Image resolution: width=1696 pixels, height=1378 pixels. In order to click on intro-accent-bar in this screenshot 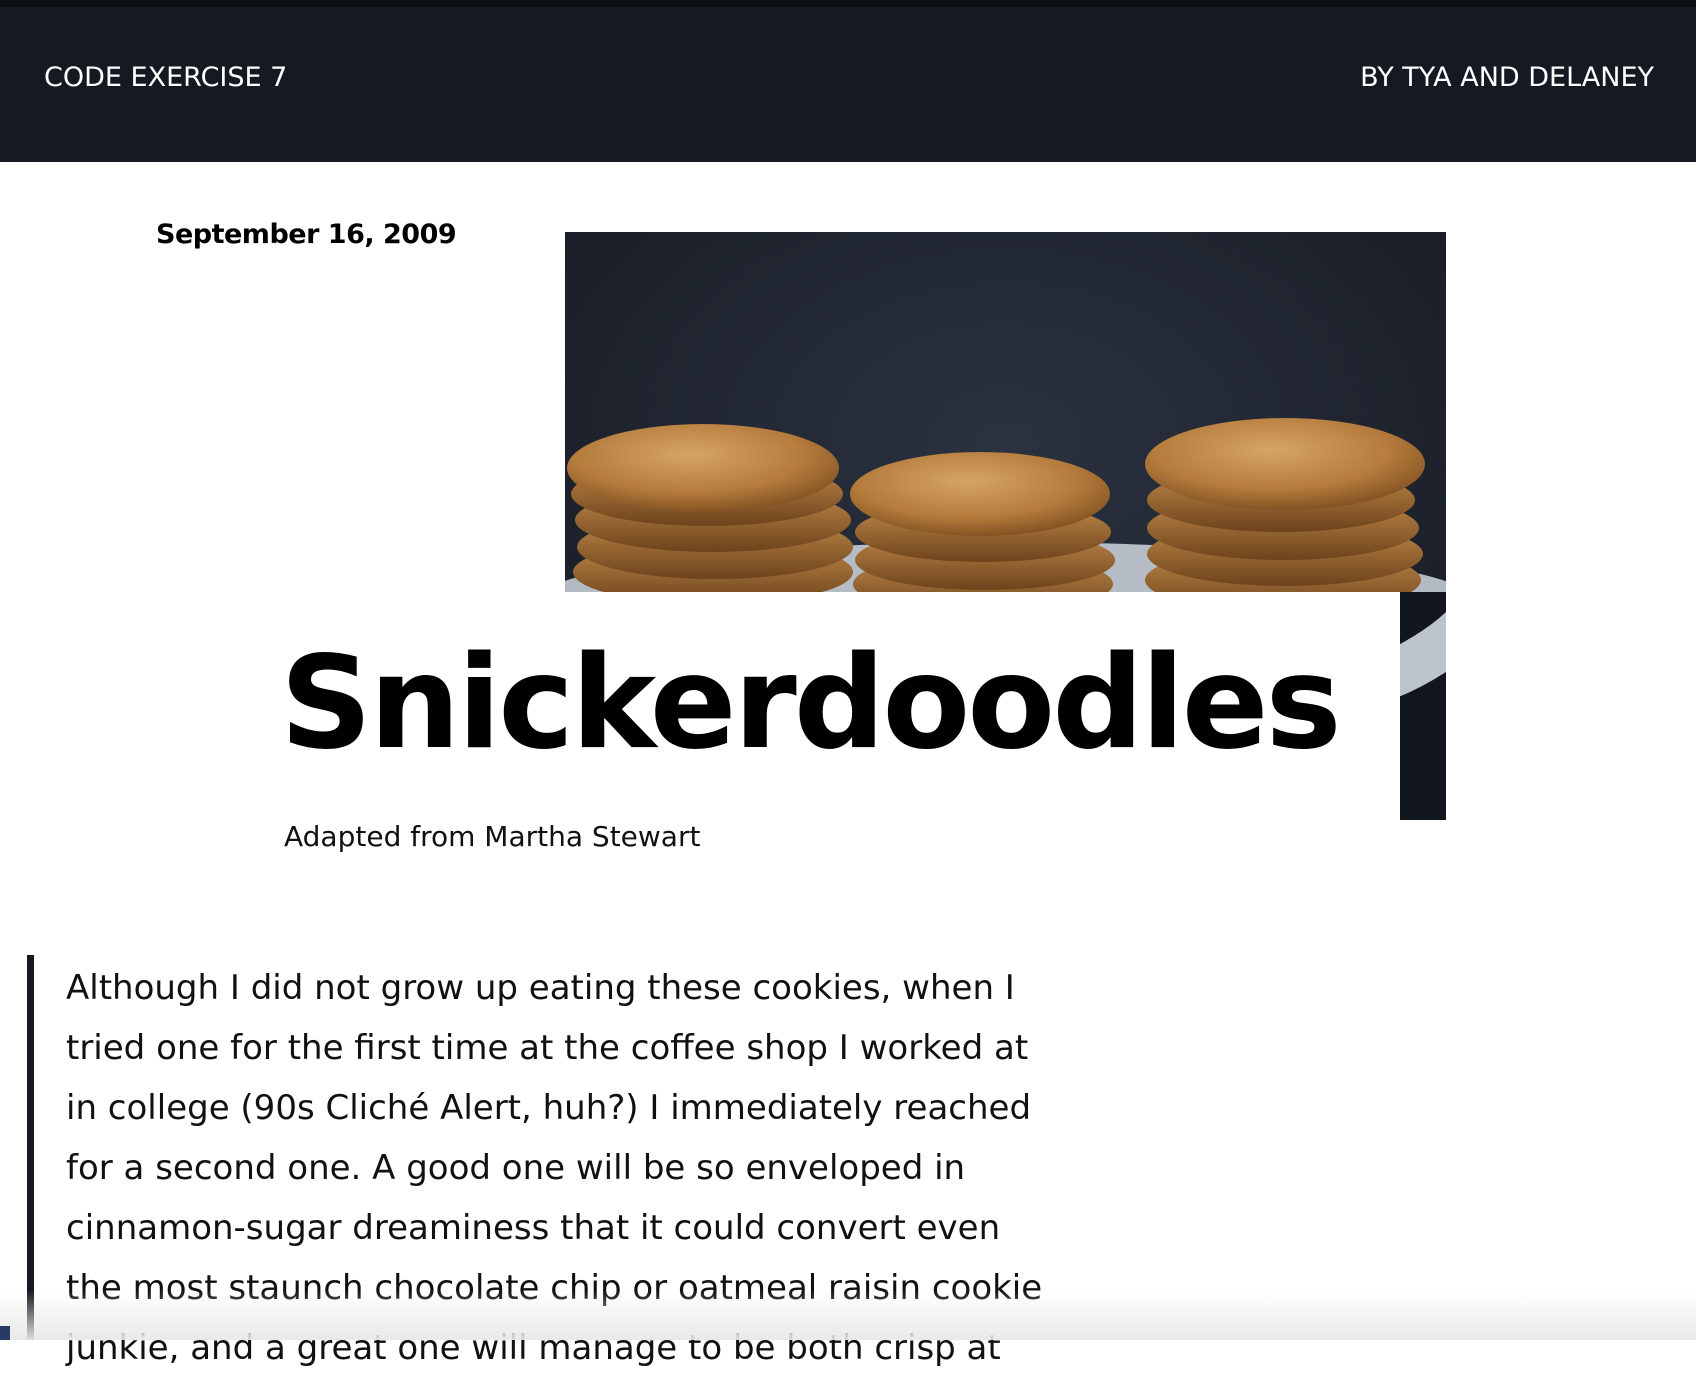, I will do `click(30, 1147)`.